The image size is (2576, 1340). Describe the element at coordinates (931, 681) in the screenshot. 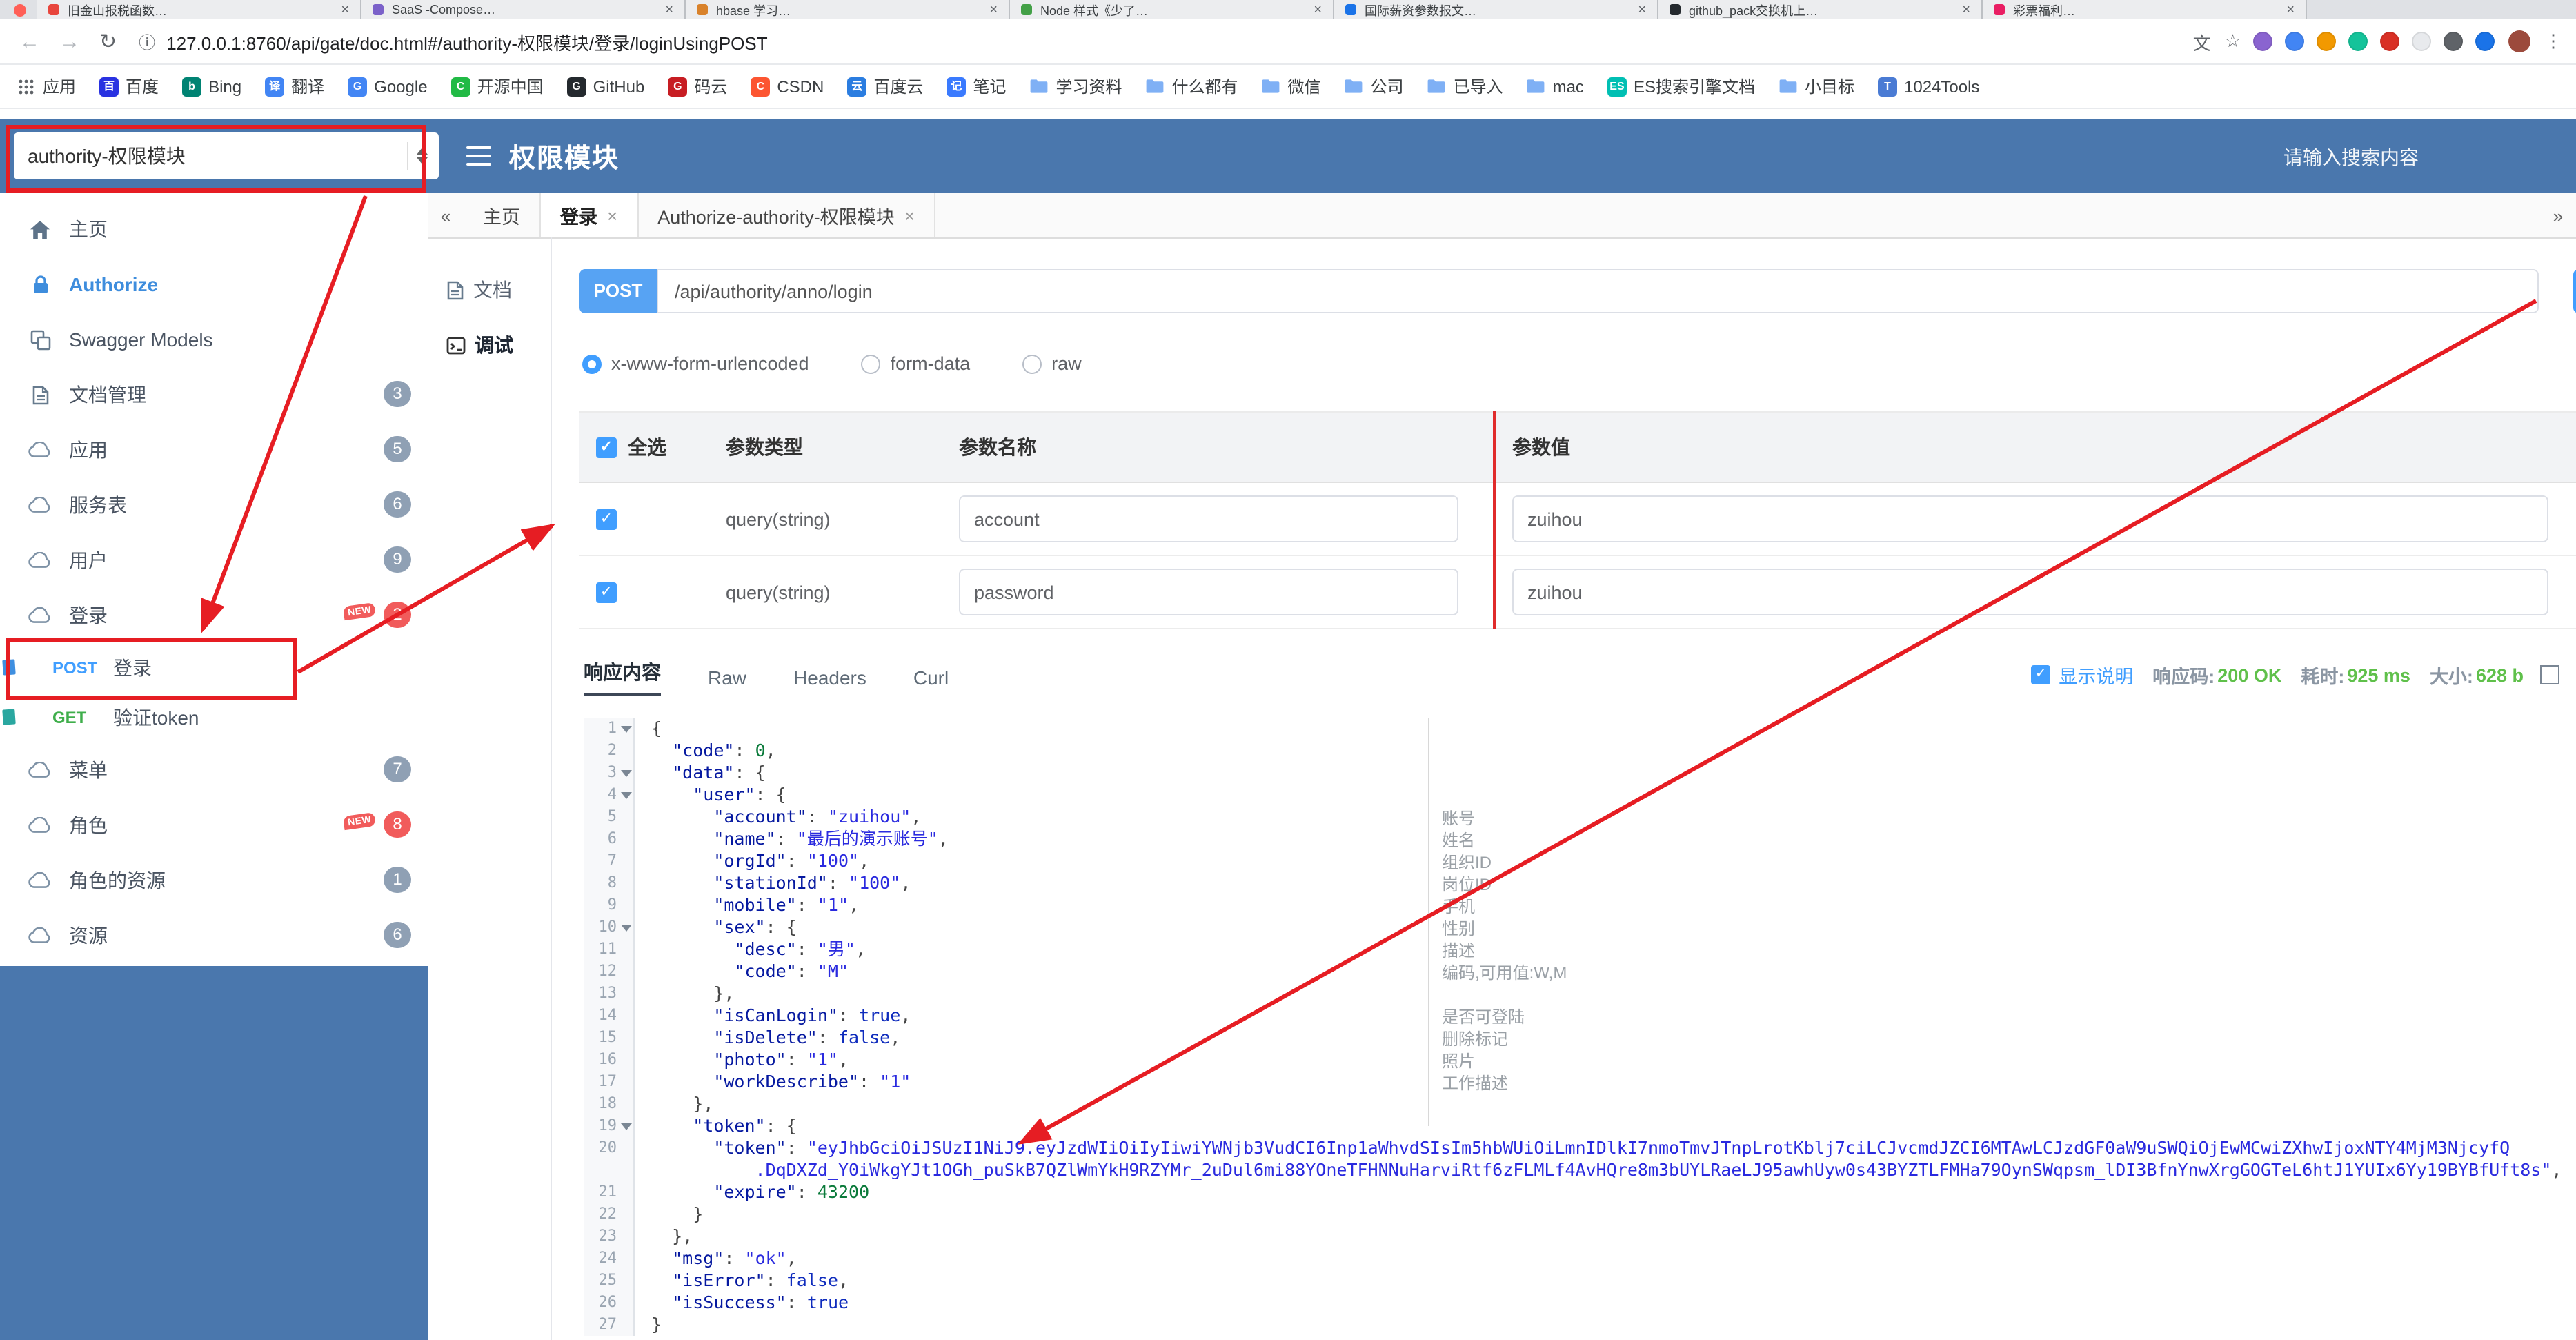

I see `tab-curl: Curl` at that location.